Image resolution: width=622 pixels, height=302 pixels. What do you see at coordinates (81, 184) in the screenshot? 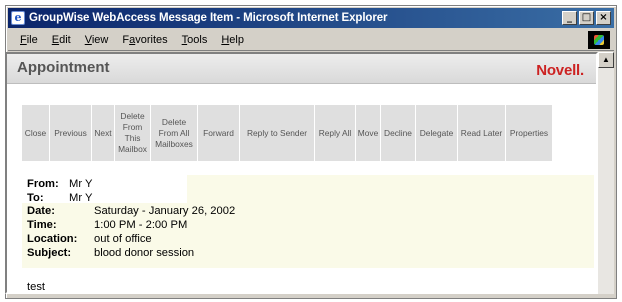
I see `from-value: Mr Y` at bounding box center [81, 184].